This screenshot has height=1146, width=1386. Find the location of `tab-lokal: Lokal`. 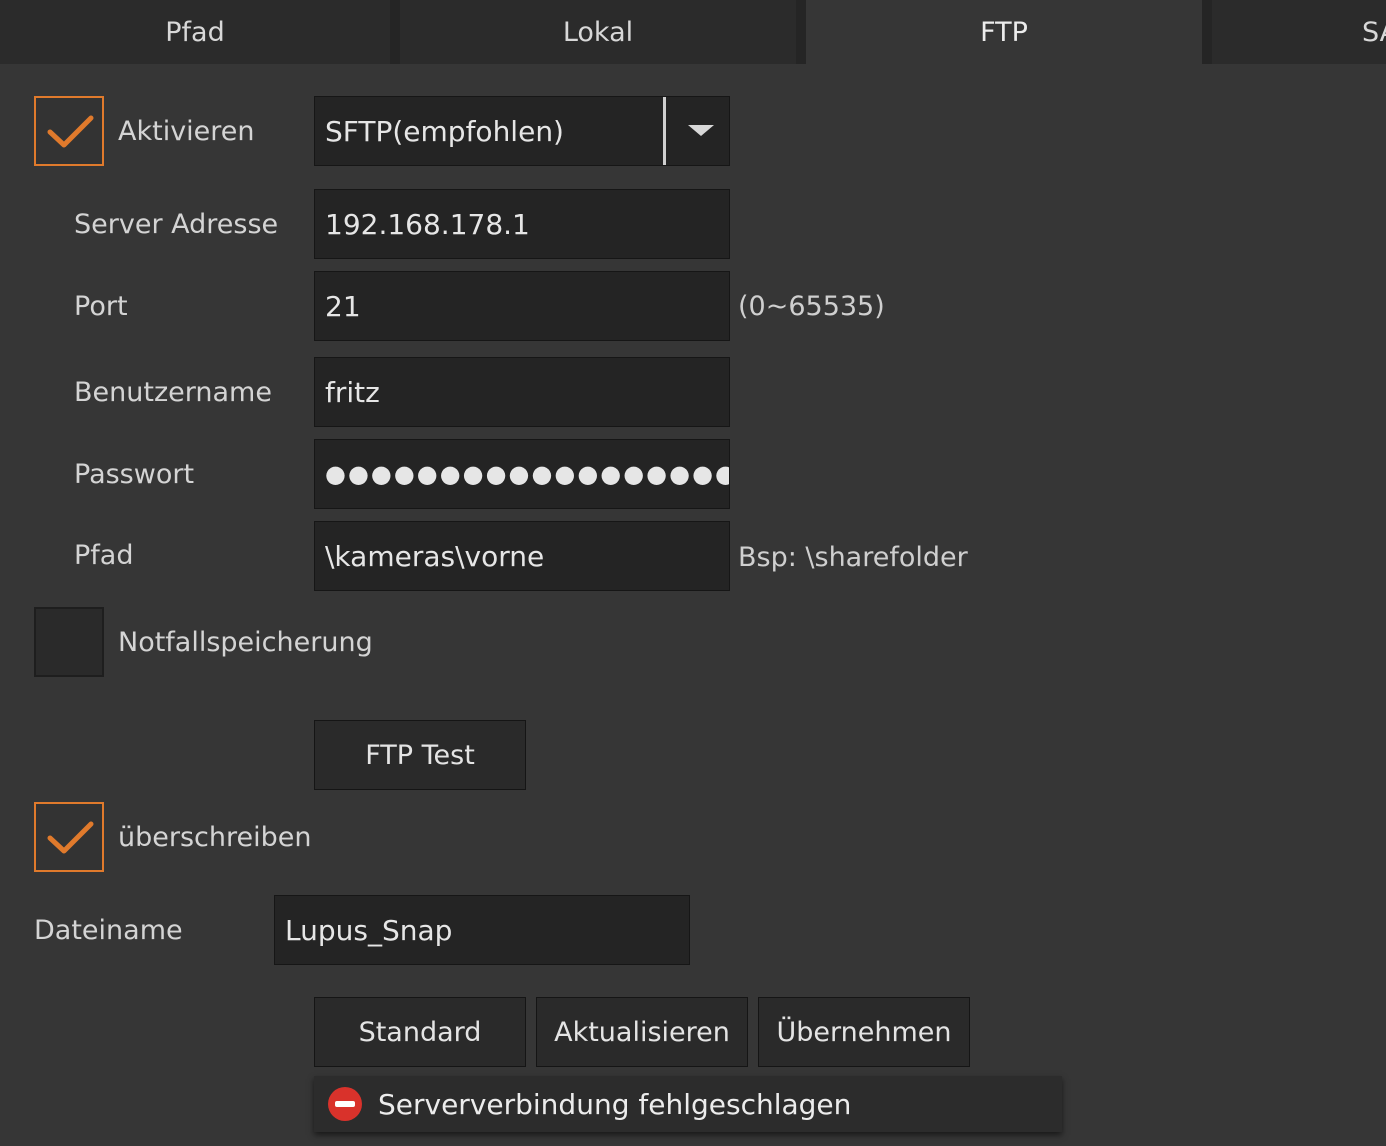

tab-lokal: Lokal is located at coordinates (598, 32).